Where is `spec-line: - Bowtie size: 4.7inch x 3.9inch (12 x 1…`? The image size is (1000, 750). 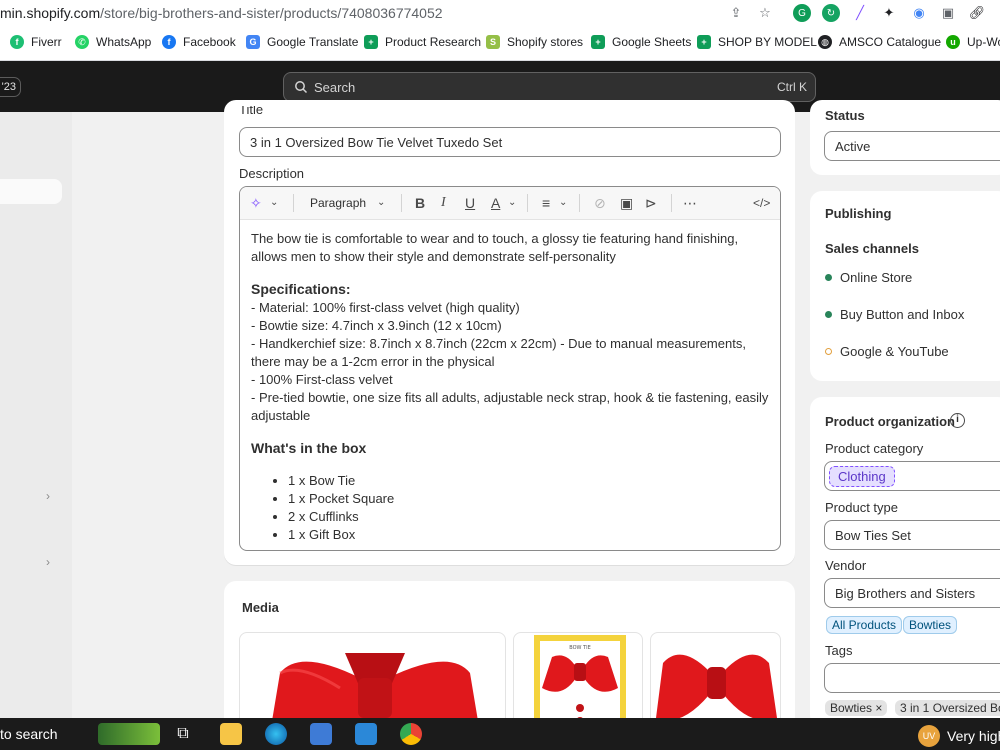 spec-line: - Bowtie size: 4.7inch x 3.9inch (12 x 1… is located at coordinates (376, 325).